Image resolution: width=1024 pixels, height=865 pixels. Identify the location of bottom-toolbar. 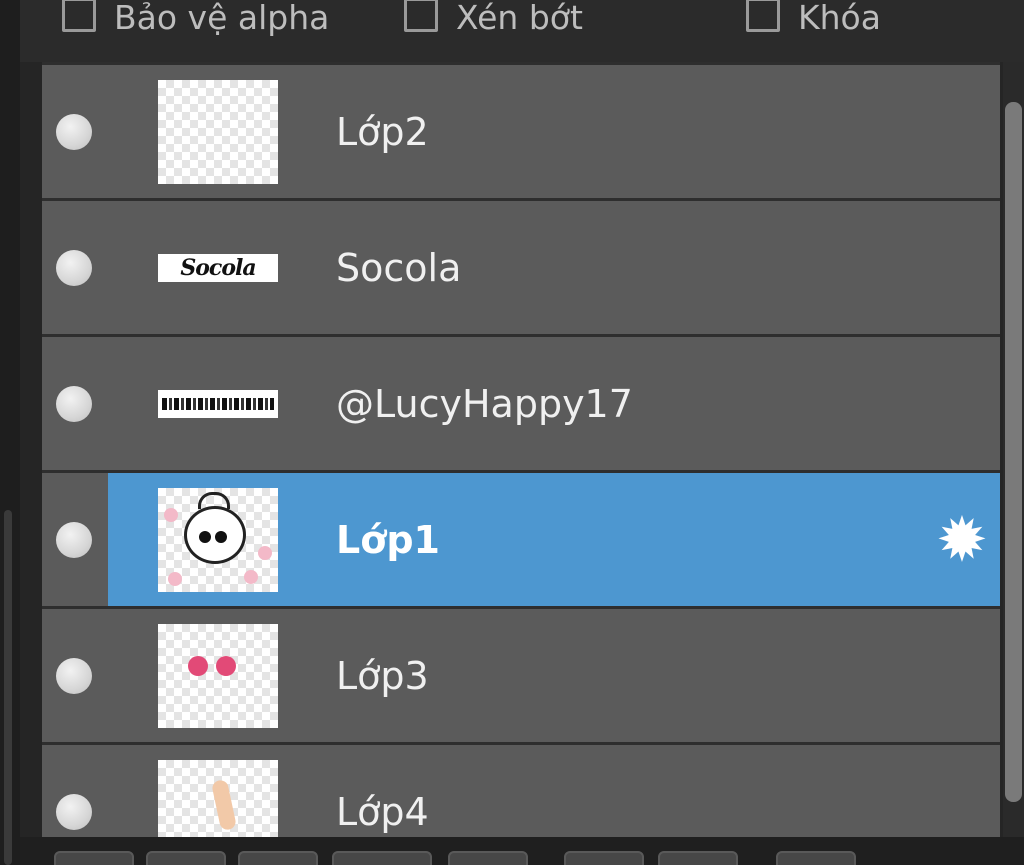
(522, 851).